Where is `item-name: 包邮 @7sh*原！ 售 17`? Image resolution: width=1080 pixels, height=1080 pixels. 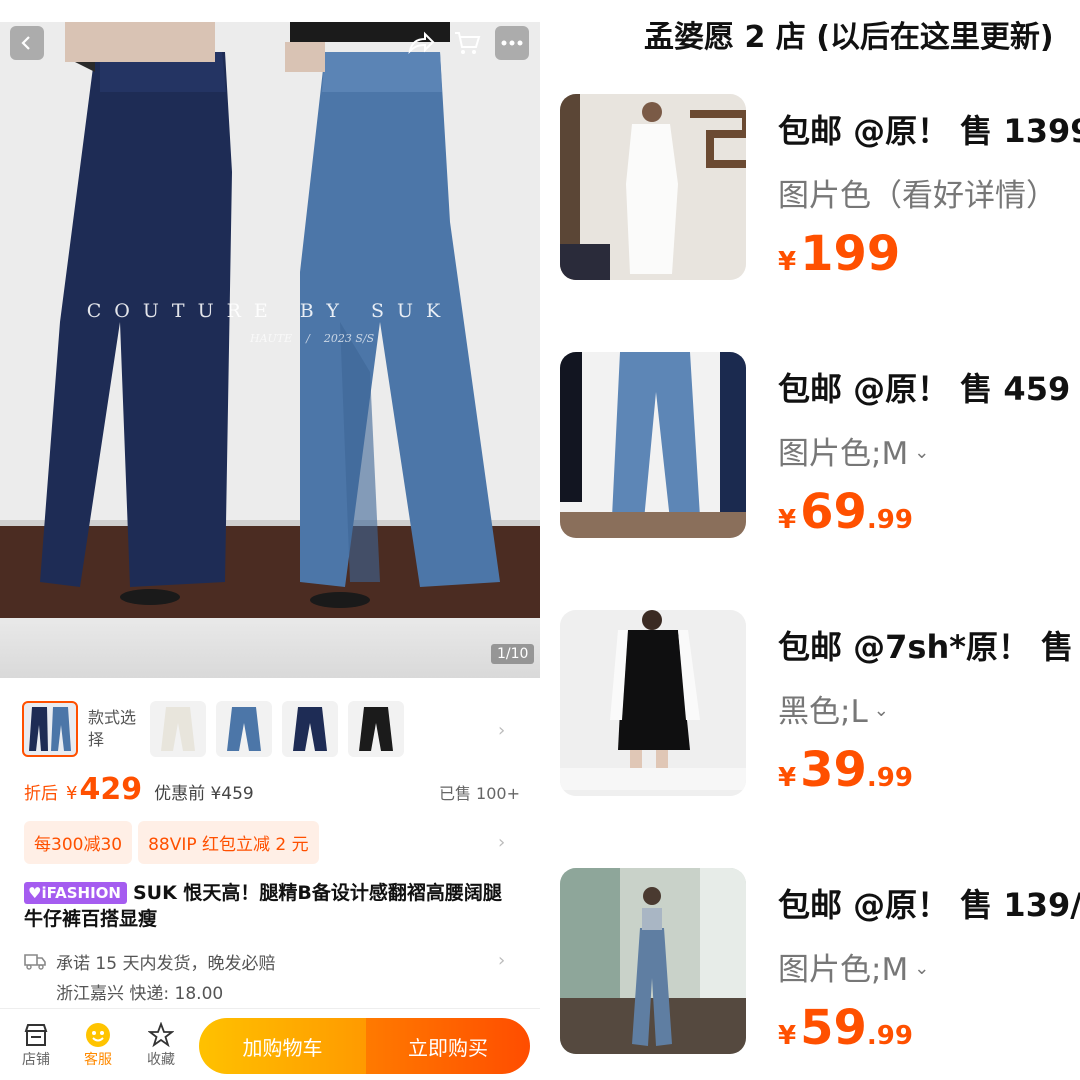 item-name: 包邮 @7sh*原！ 售 17 is located at coordinates (929, 647).